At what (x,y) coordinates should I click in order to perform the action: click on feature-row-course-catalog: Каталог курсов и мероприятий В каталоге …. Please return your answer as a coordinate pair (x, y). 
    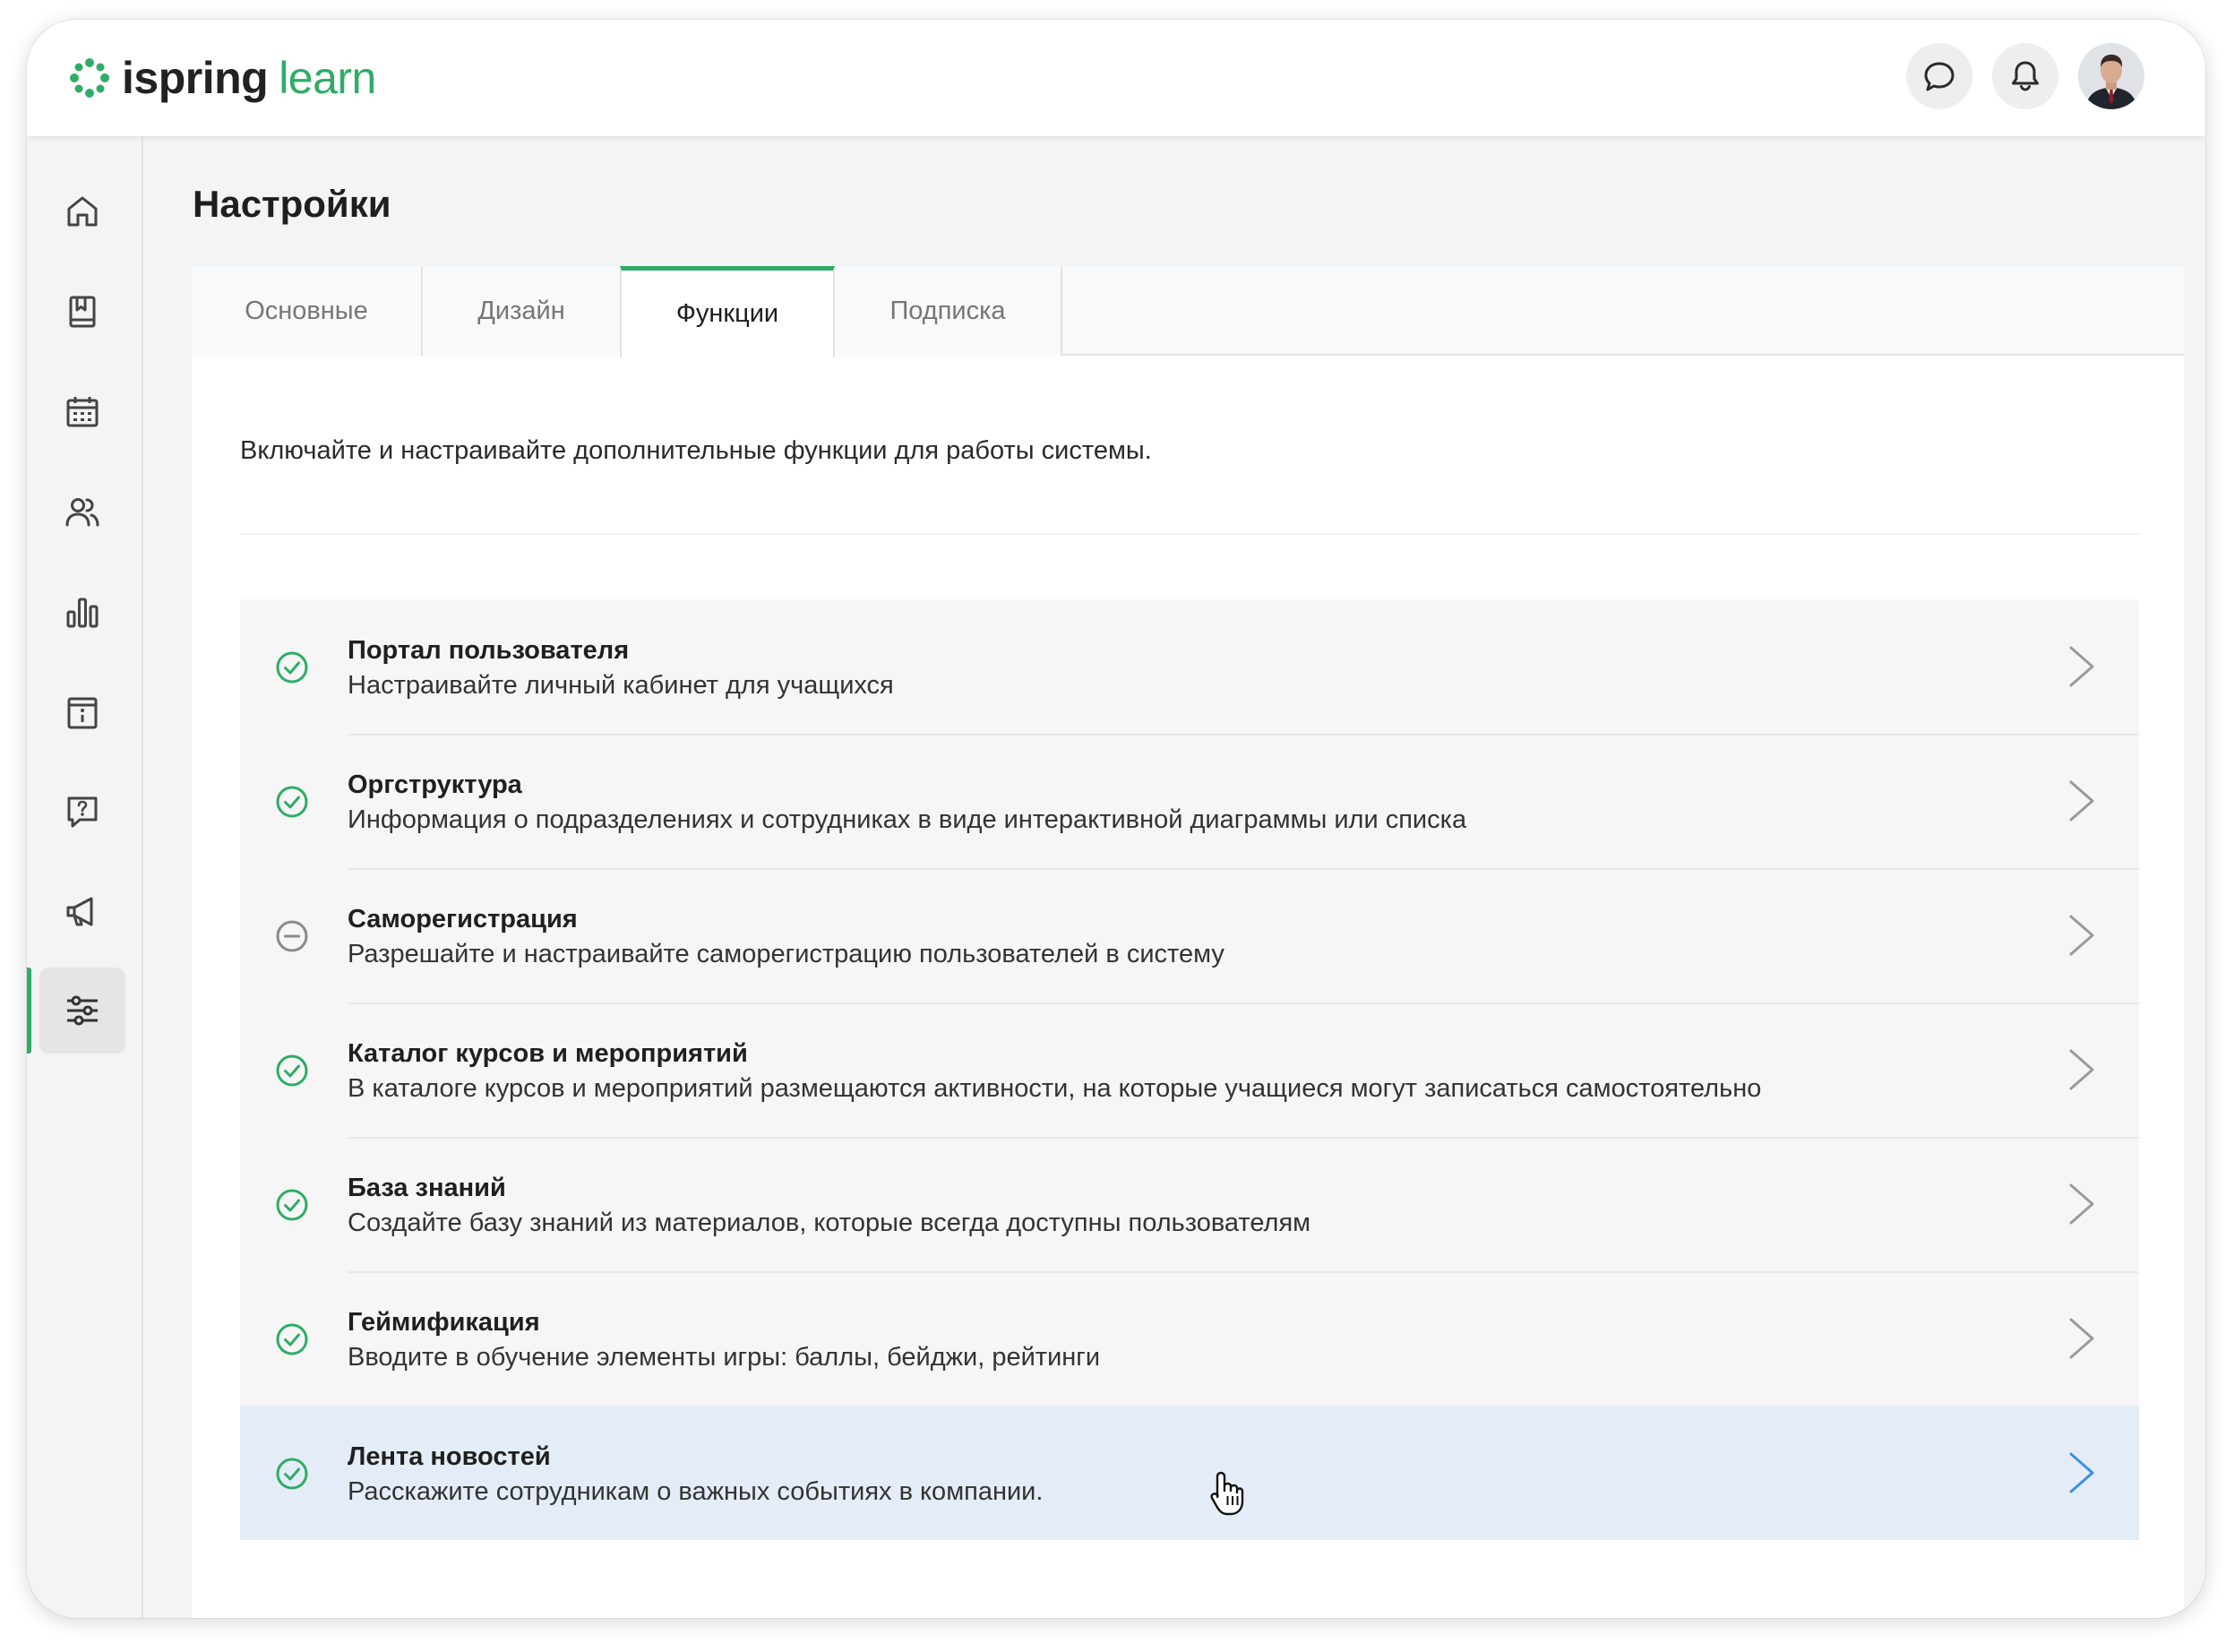
    Looking at the image, I should click on (1189, 1070).